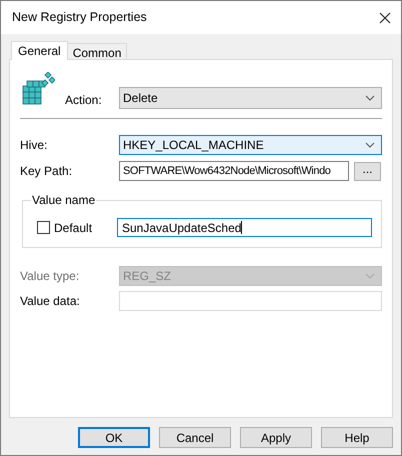  Describe the element at coordinates (50, 301) in the screenshot. I see `field-label: Value data:` at that location.